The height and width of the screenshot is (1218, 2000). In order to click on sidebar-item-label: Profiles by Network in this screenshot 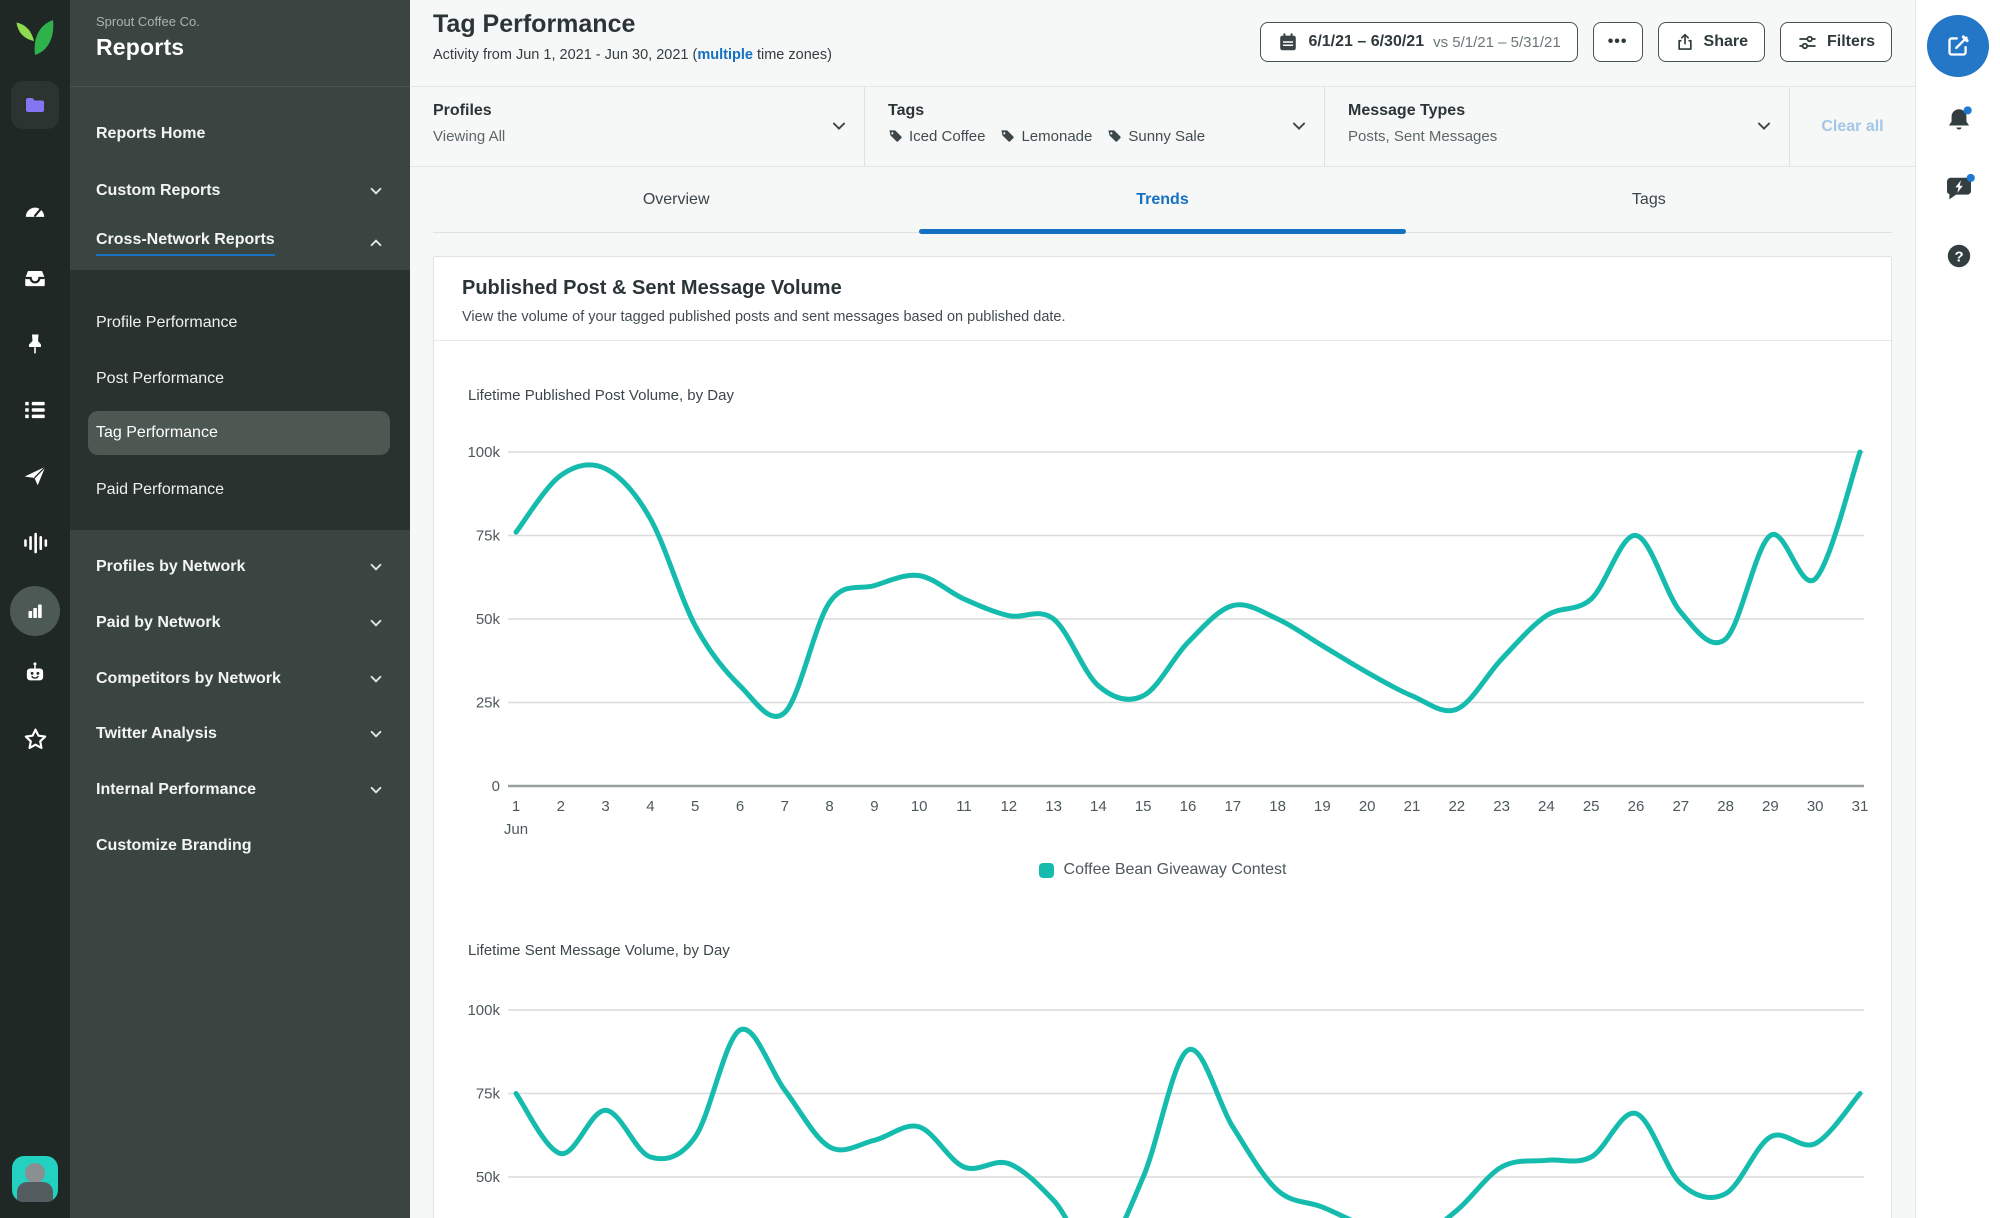, I will do `click(171, 566)`.